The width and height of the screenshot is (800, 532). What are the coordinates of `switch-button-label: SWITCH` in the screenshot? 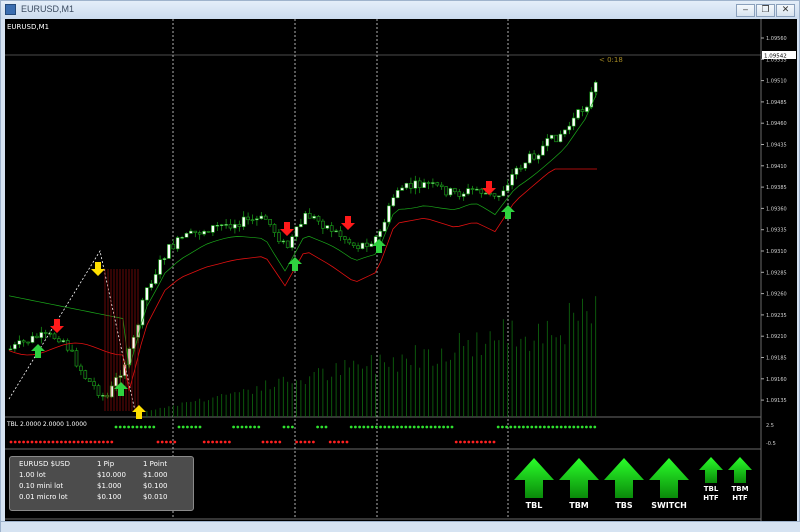 It's located at (669, 505).